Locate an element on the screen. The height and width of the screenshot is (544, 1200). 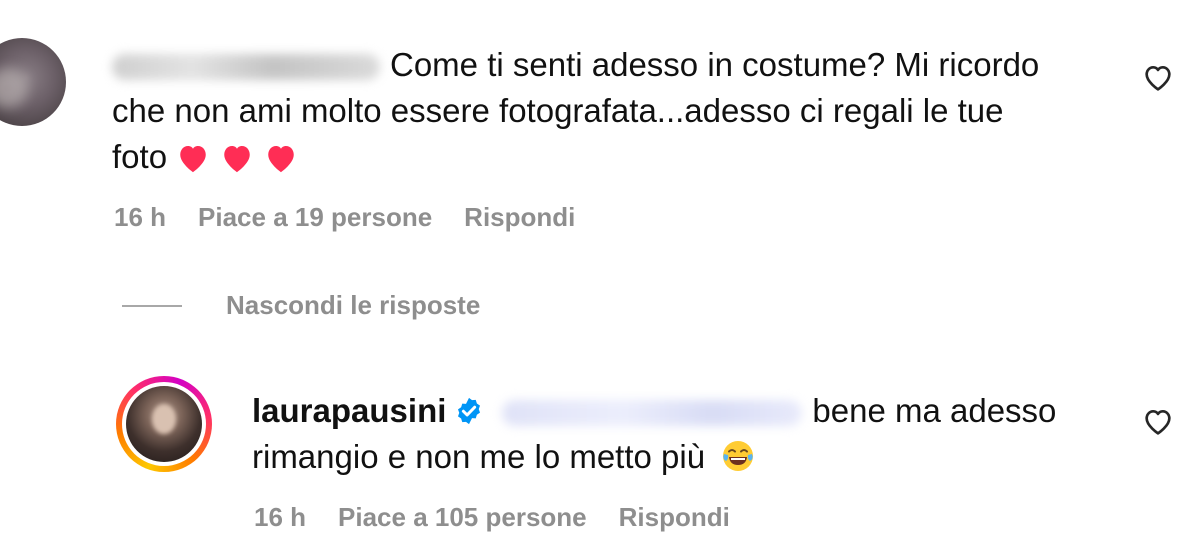
comment-line-3: foto is located at coordinates (140, 156).